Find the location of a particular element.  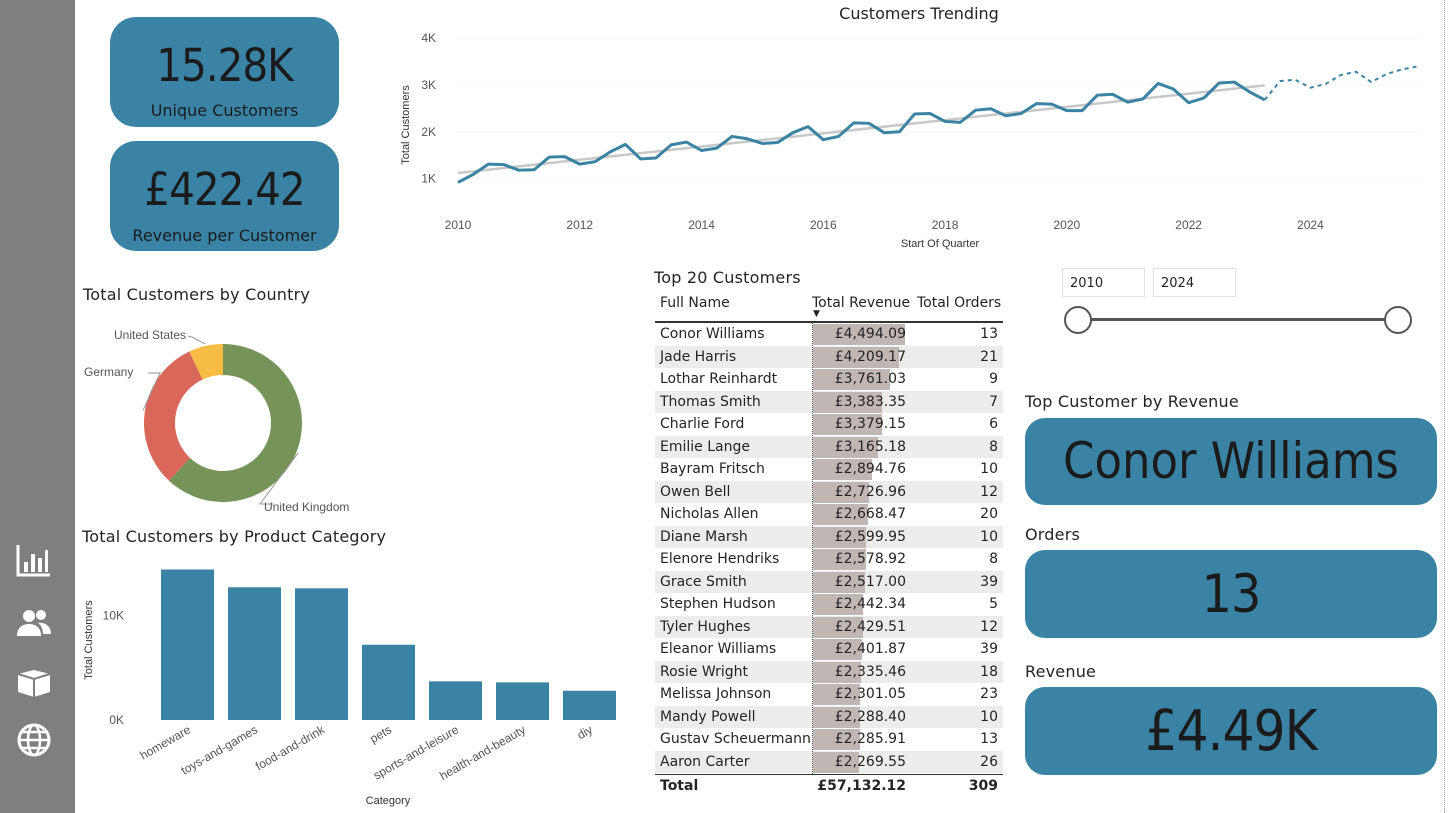

table-row: Diane Marsh £2,599.95 10 is located at coordinates (829, 536).